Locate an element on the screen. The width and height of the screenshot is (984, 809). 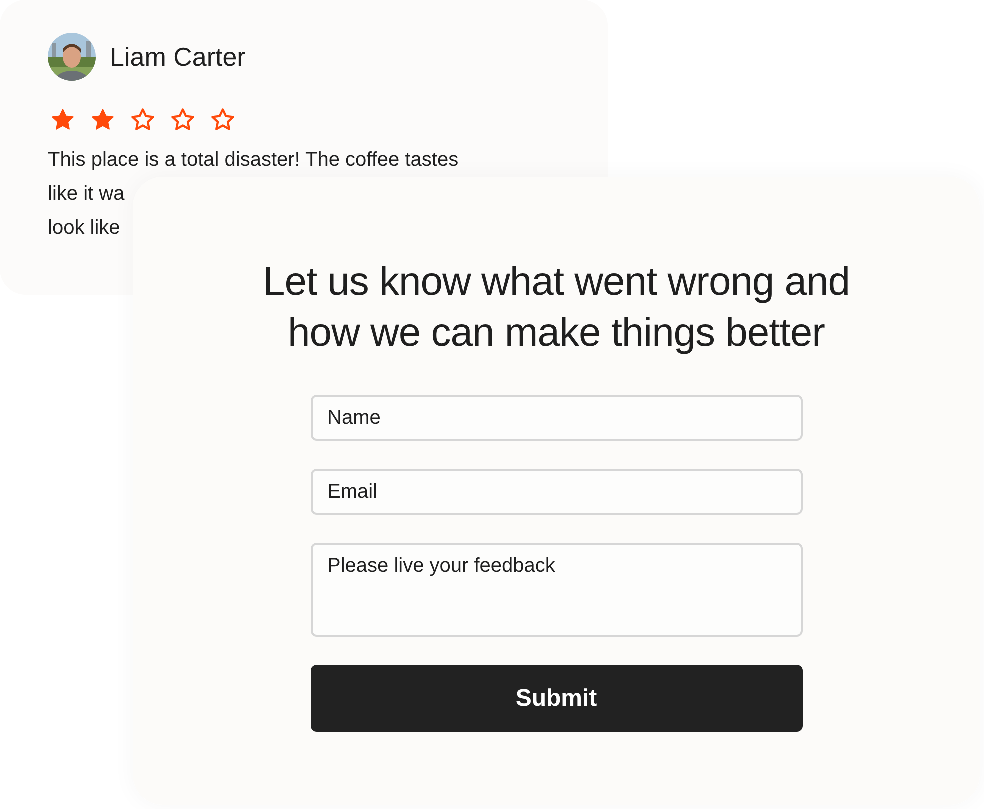
feedback-field: Please live your feedback is located at coordinates (556, 590).